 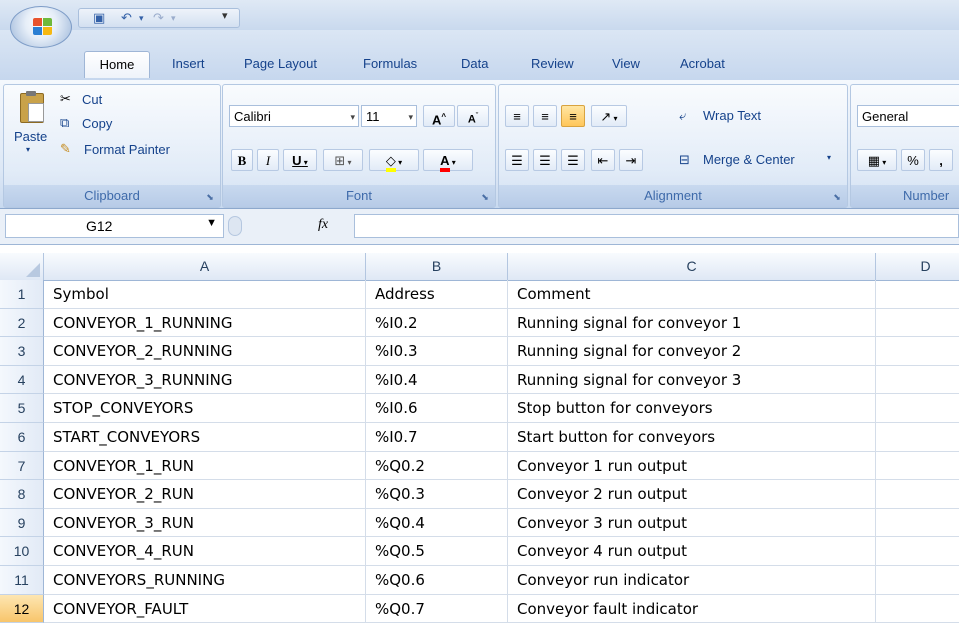 What do you see at coordinates (545, 116) in the screenshot?
I see `align-middle-button: ≡` at bounding box center [545, 116].